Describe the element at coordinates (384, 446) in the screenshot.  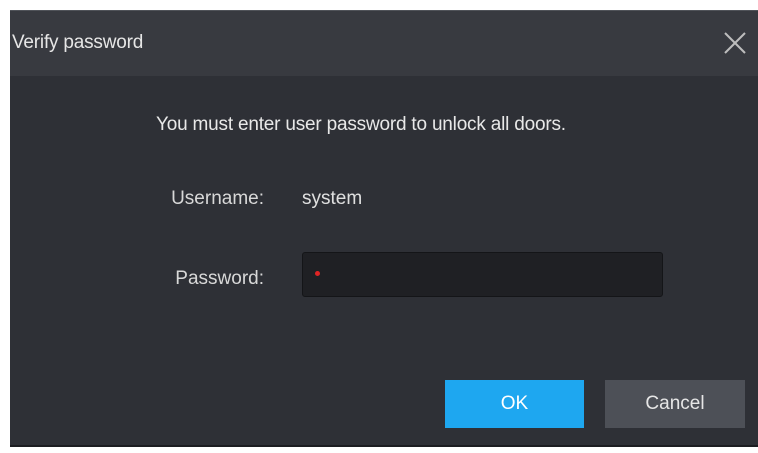
I see `dialog-bottom-edge` at that location.